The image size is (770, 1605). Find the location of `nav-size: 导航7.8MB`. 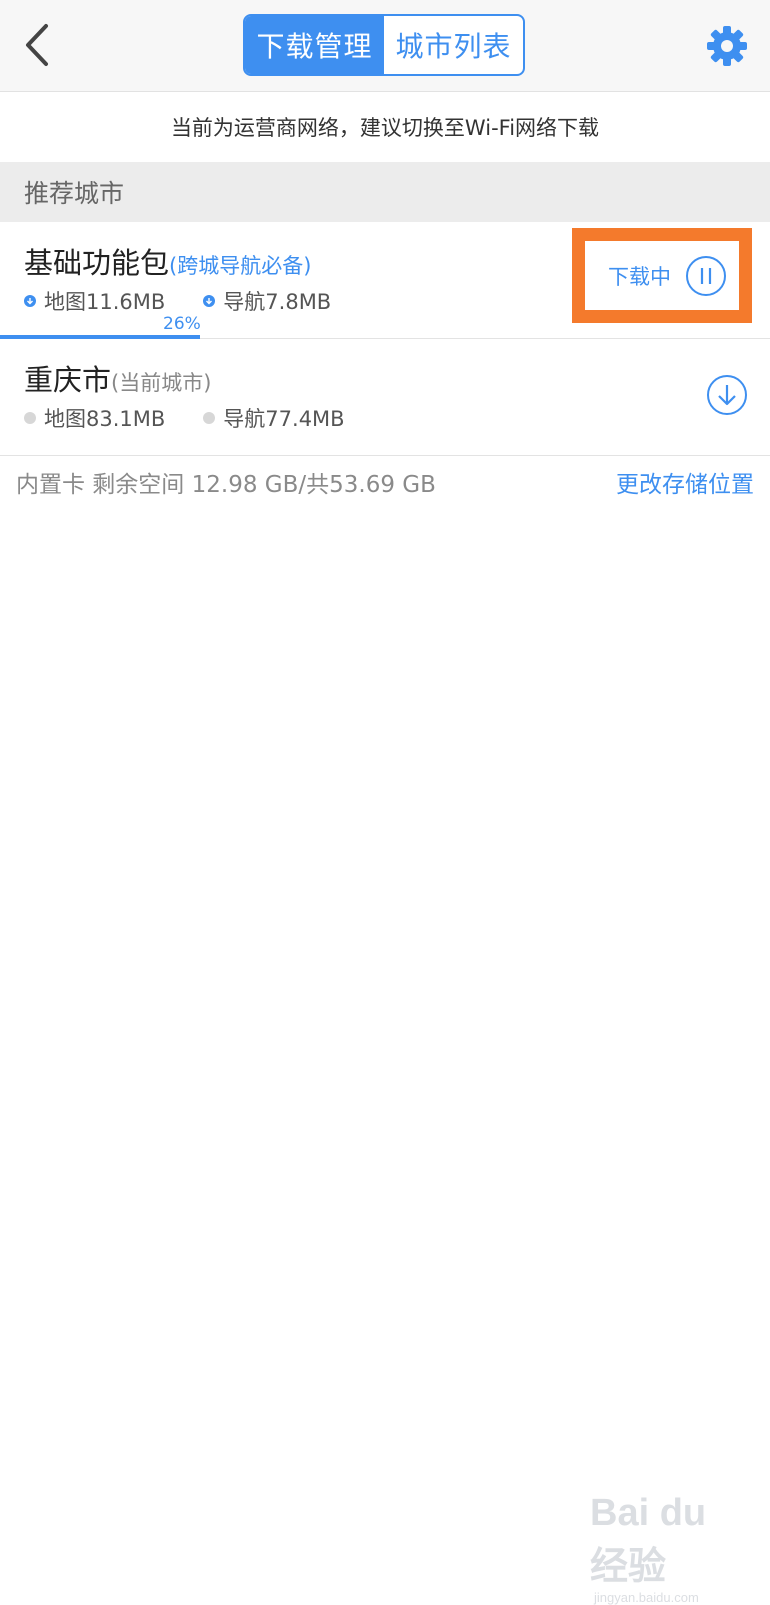

nav-size: 导航7.8MB is located at coordinates (267, 301).